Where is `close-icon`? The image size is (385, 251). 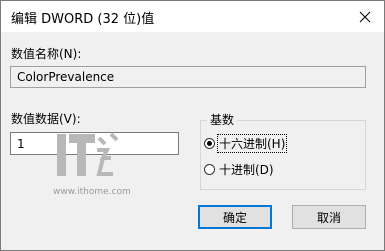 close-icon is located at coordinates (365, 16).